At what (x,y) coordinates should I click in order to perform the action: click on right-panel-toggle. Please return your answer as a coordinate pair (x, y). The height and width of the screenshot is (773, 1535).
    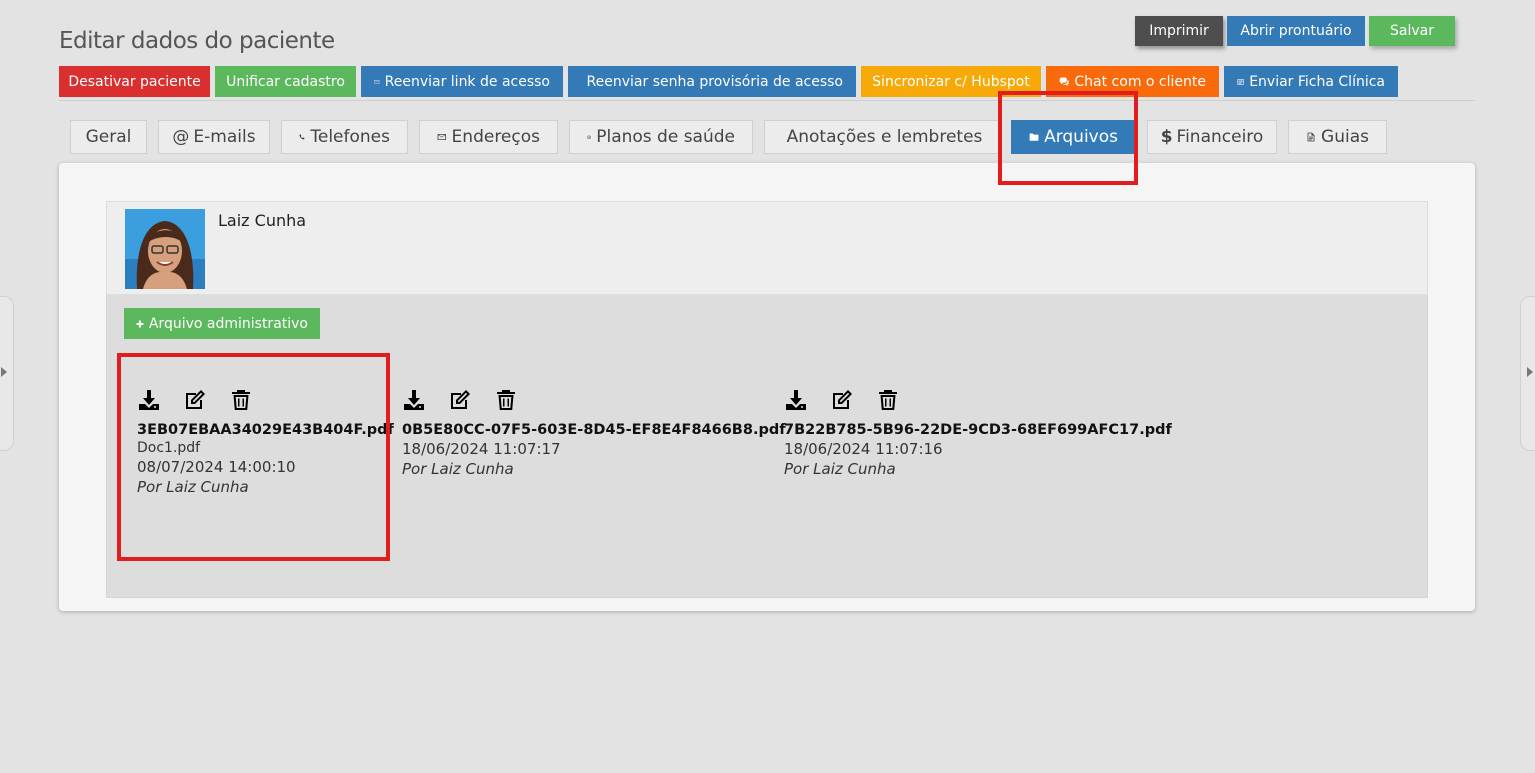
    Looking at the image, I should click on (1527, 373).